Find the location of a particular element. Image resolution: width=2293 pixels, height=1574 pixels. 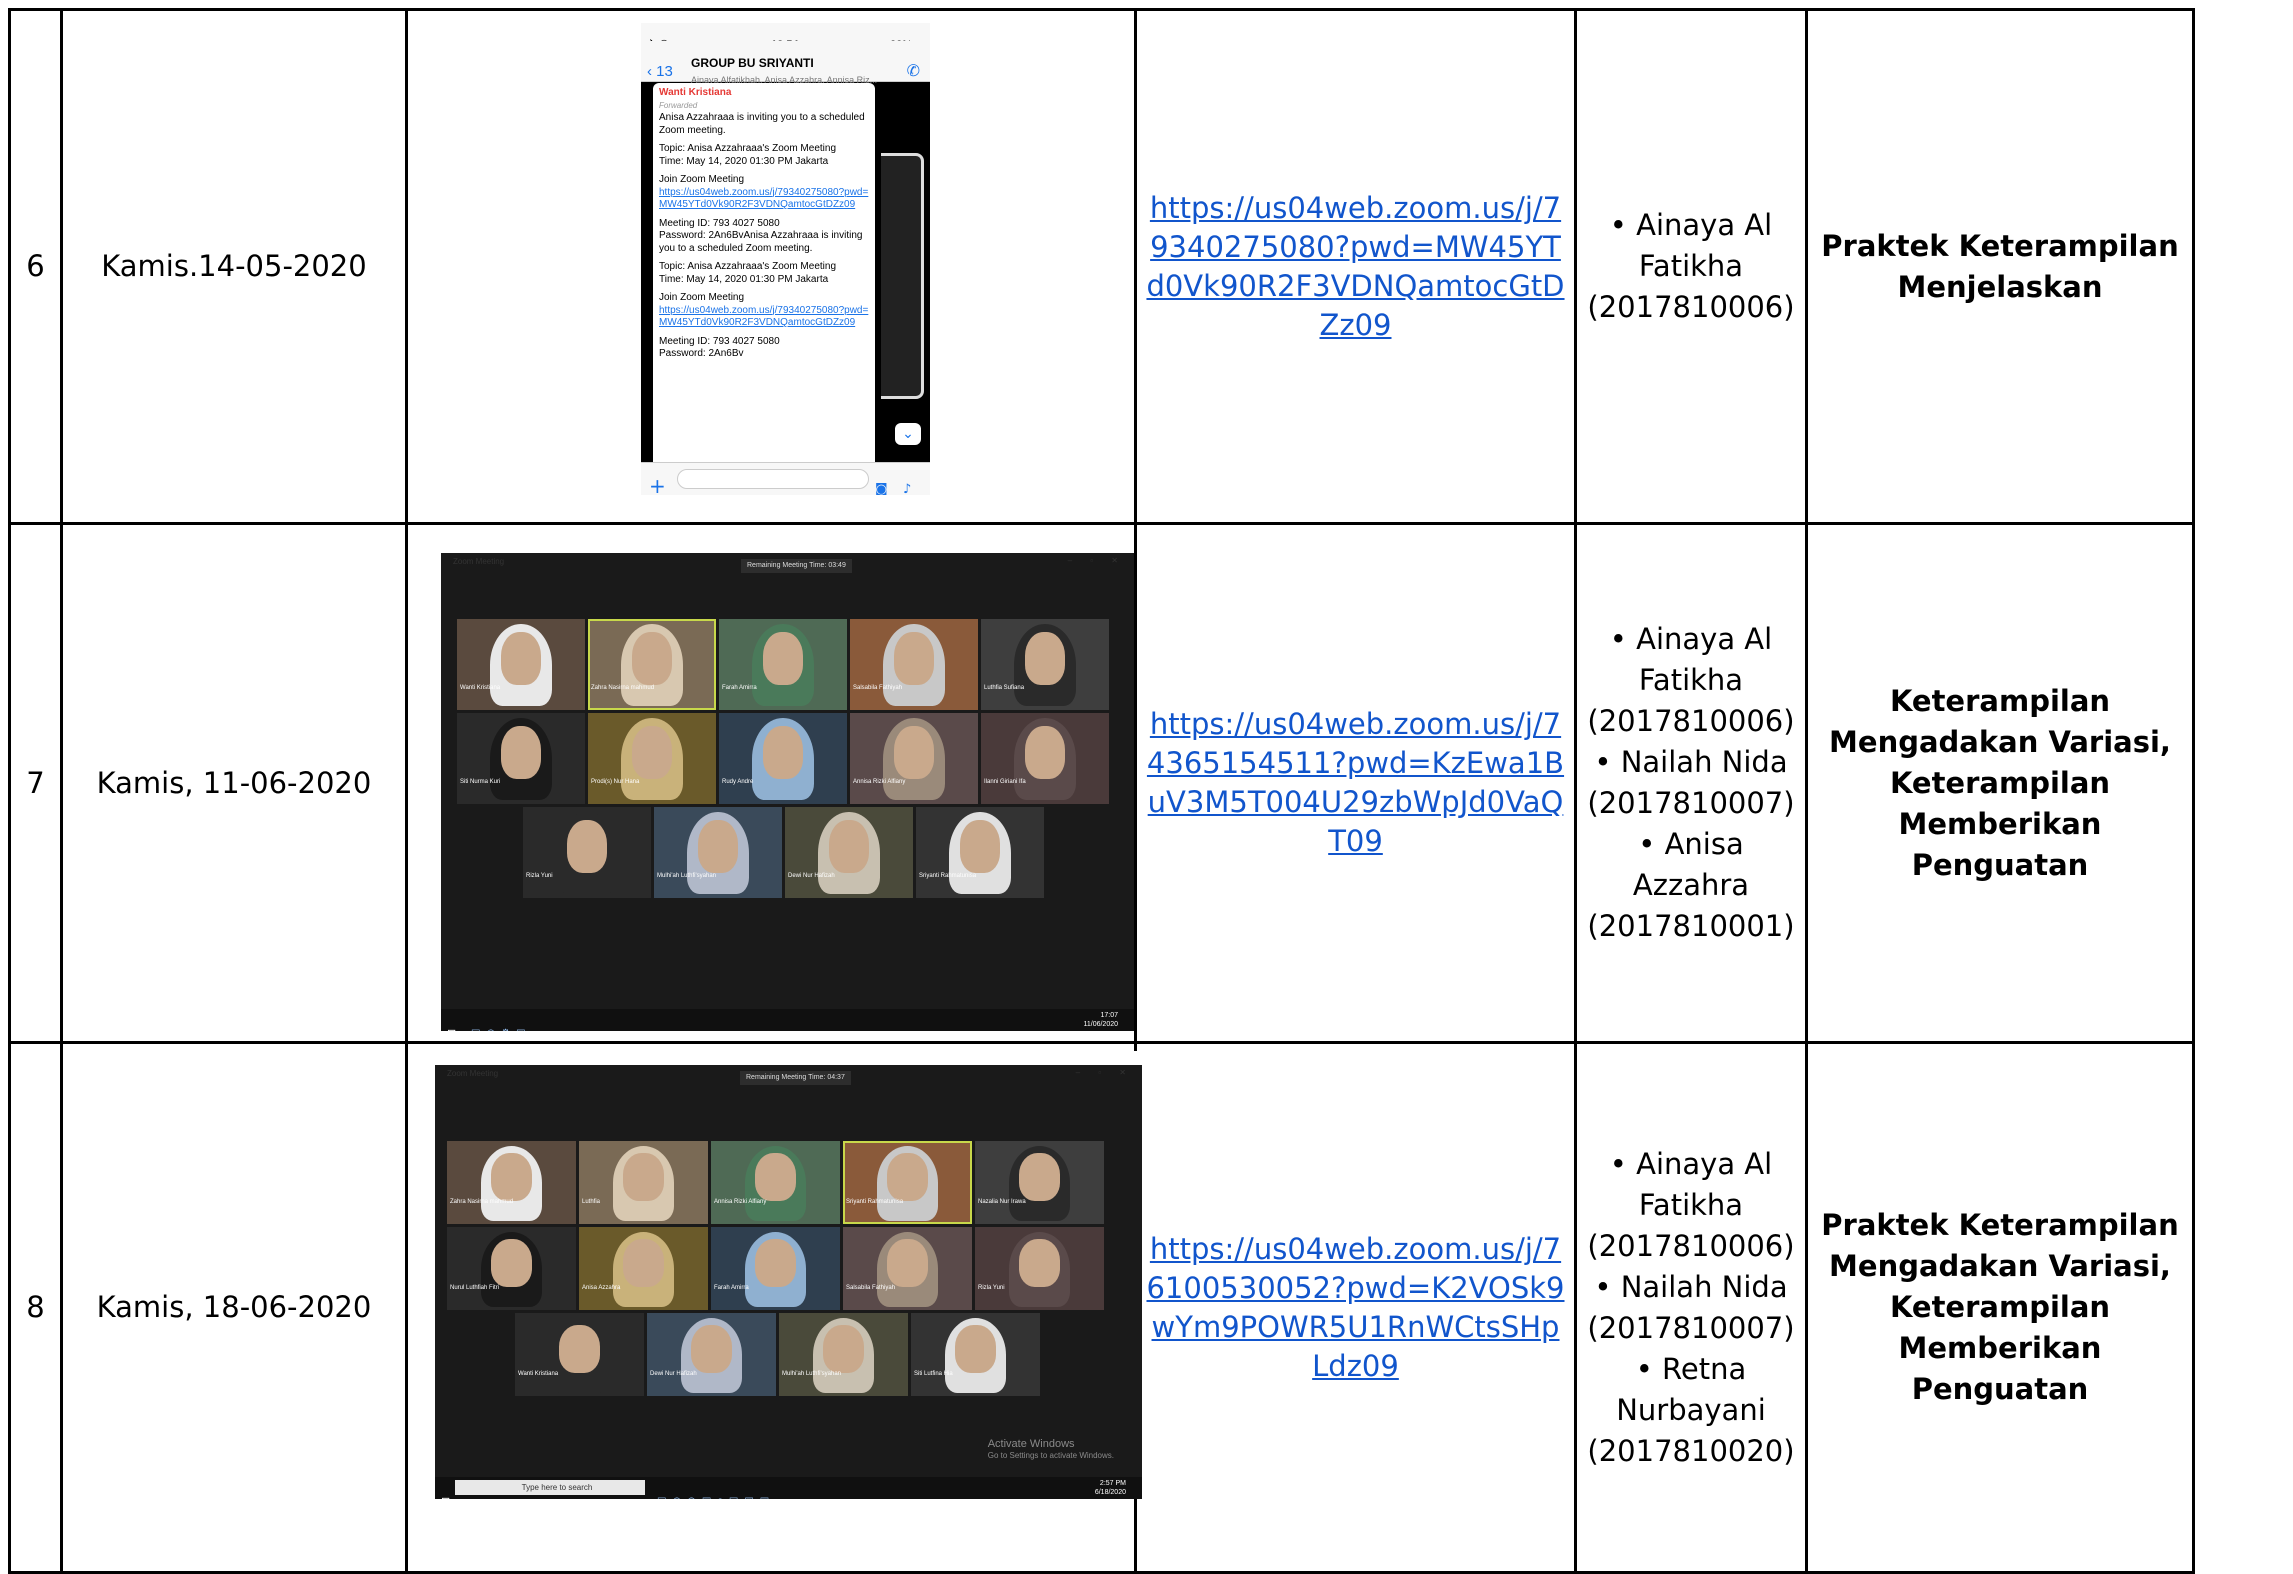

participant-tile: Luthfia is located at coordinates (643, 1182).